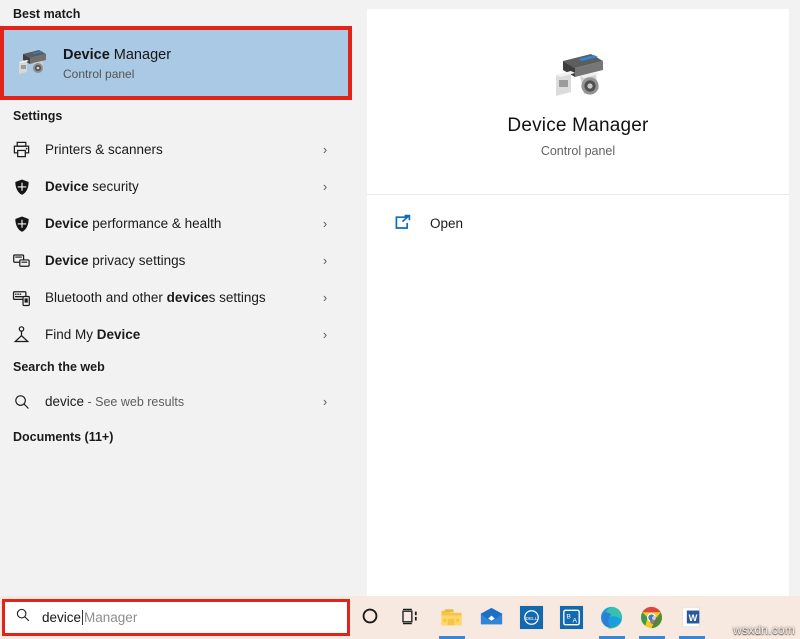 The width and height of the screenshot is (800, 639). Describe the element at coordinates (447, 223) in the screenshot. I see `open-action-label: Open` at that location.